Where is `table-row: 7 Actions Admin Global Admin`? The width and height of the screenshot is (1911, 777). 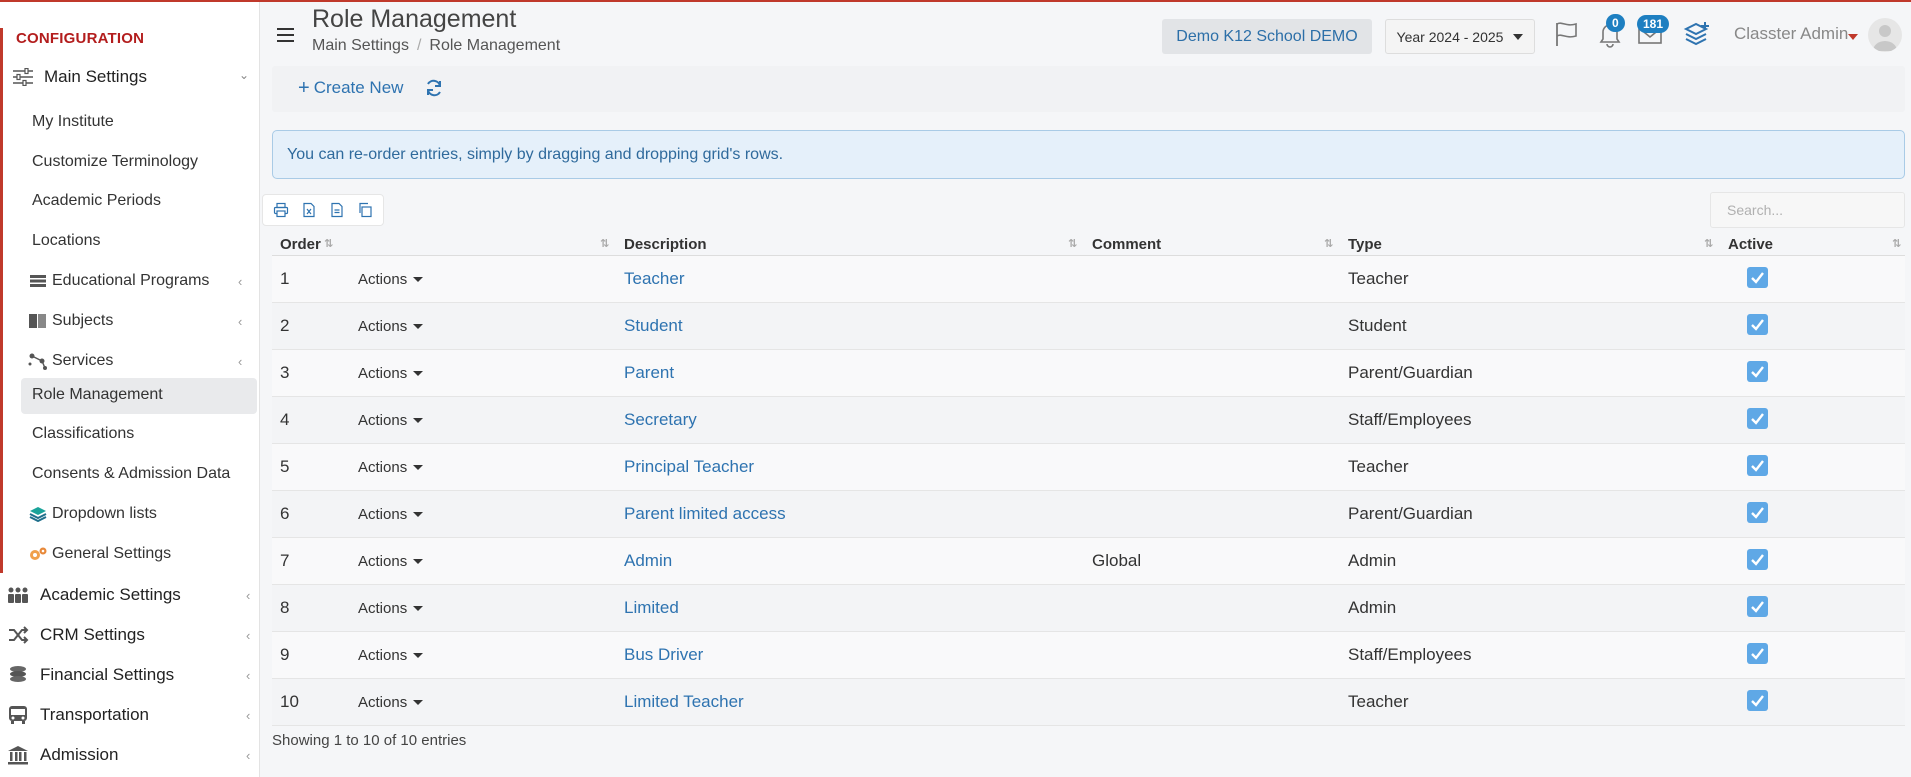 table-row: 7 Actions Admin Global Admin is located at coordinates (1088, 561).